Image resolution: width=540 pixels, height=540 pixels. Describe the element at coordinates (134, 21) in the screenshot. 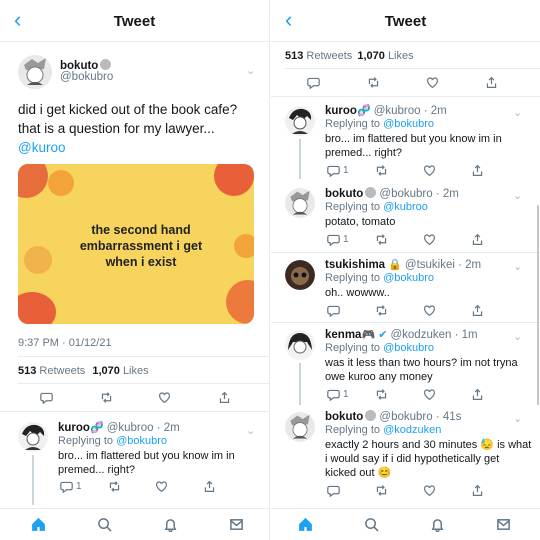

I see `header: ‹ Tweet` at that location.